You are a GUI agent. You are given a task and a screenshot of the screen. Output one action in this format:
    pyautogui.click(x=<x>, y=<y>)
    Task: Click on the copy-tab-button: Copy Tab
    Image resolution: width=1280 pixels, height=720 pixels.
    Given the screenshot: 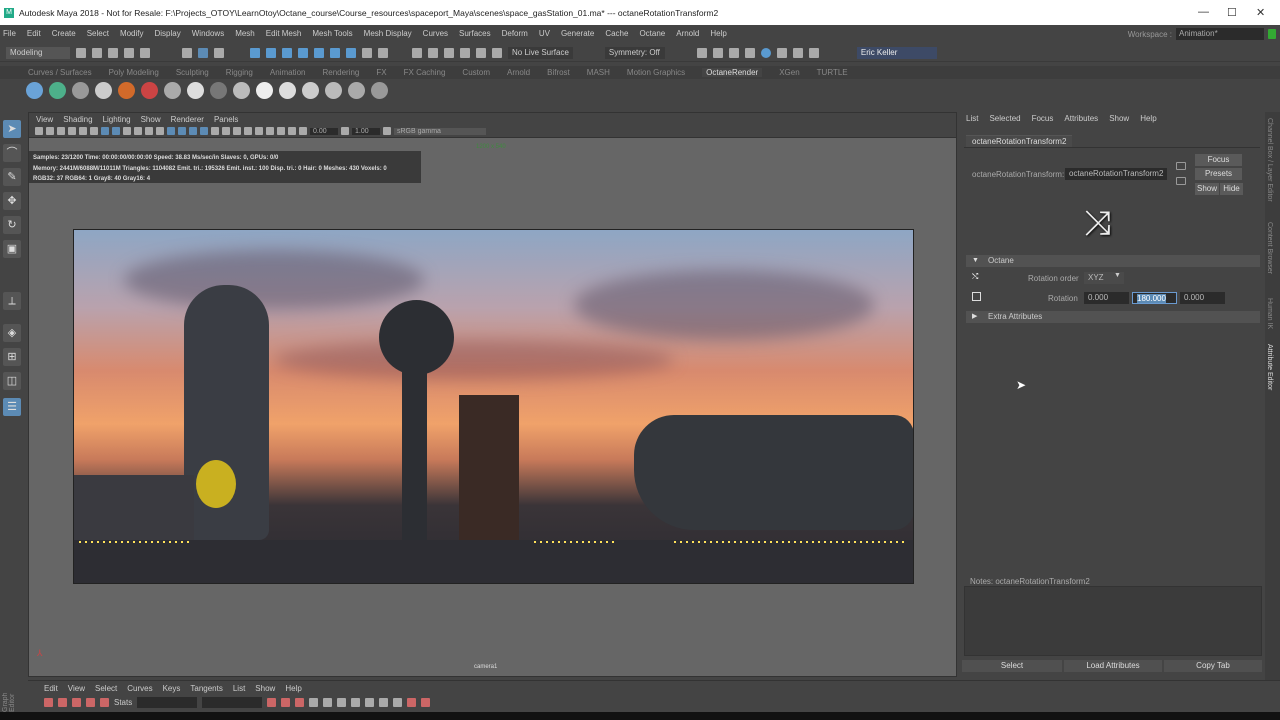 What is the action you would take?
    pyautogui.click(x=1213, y=666)
    